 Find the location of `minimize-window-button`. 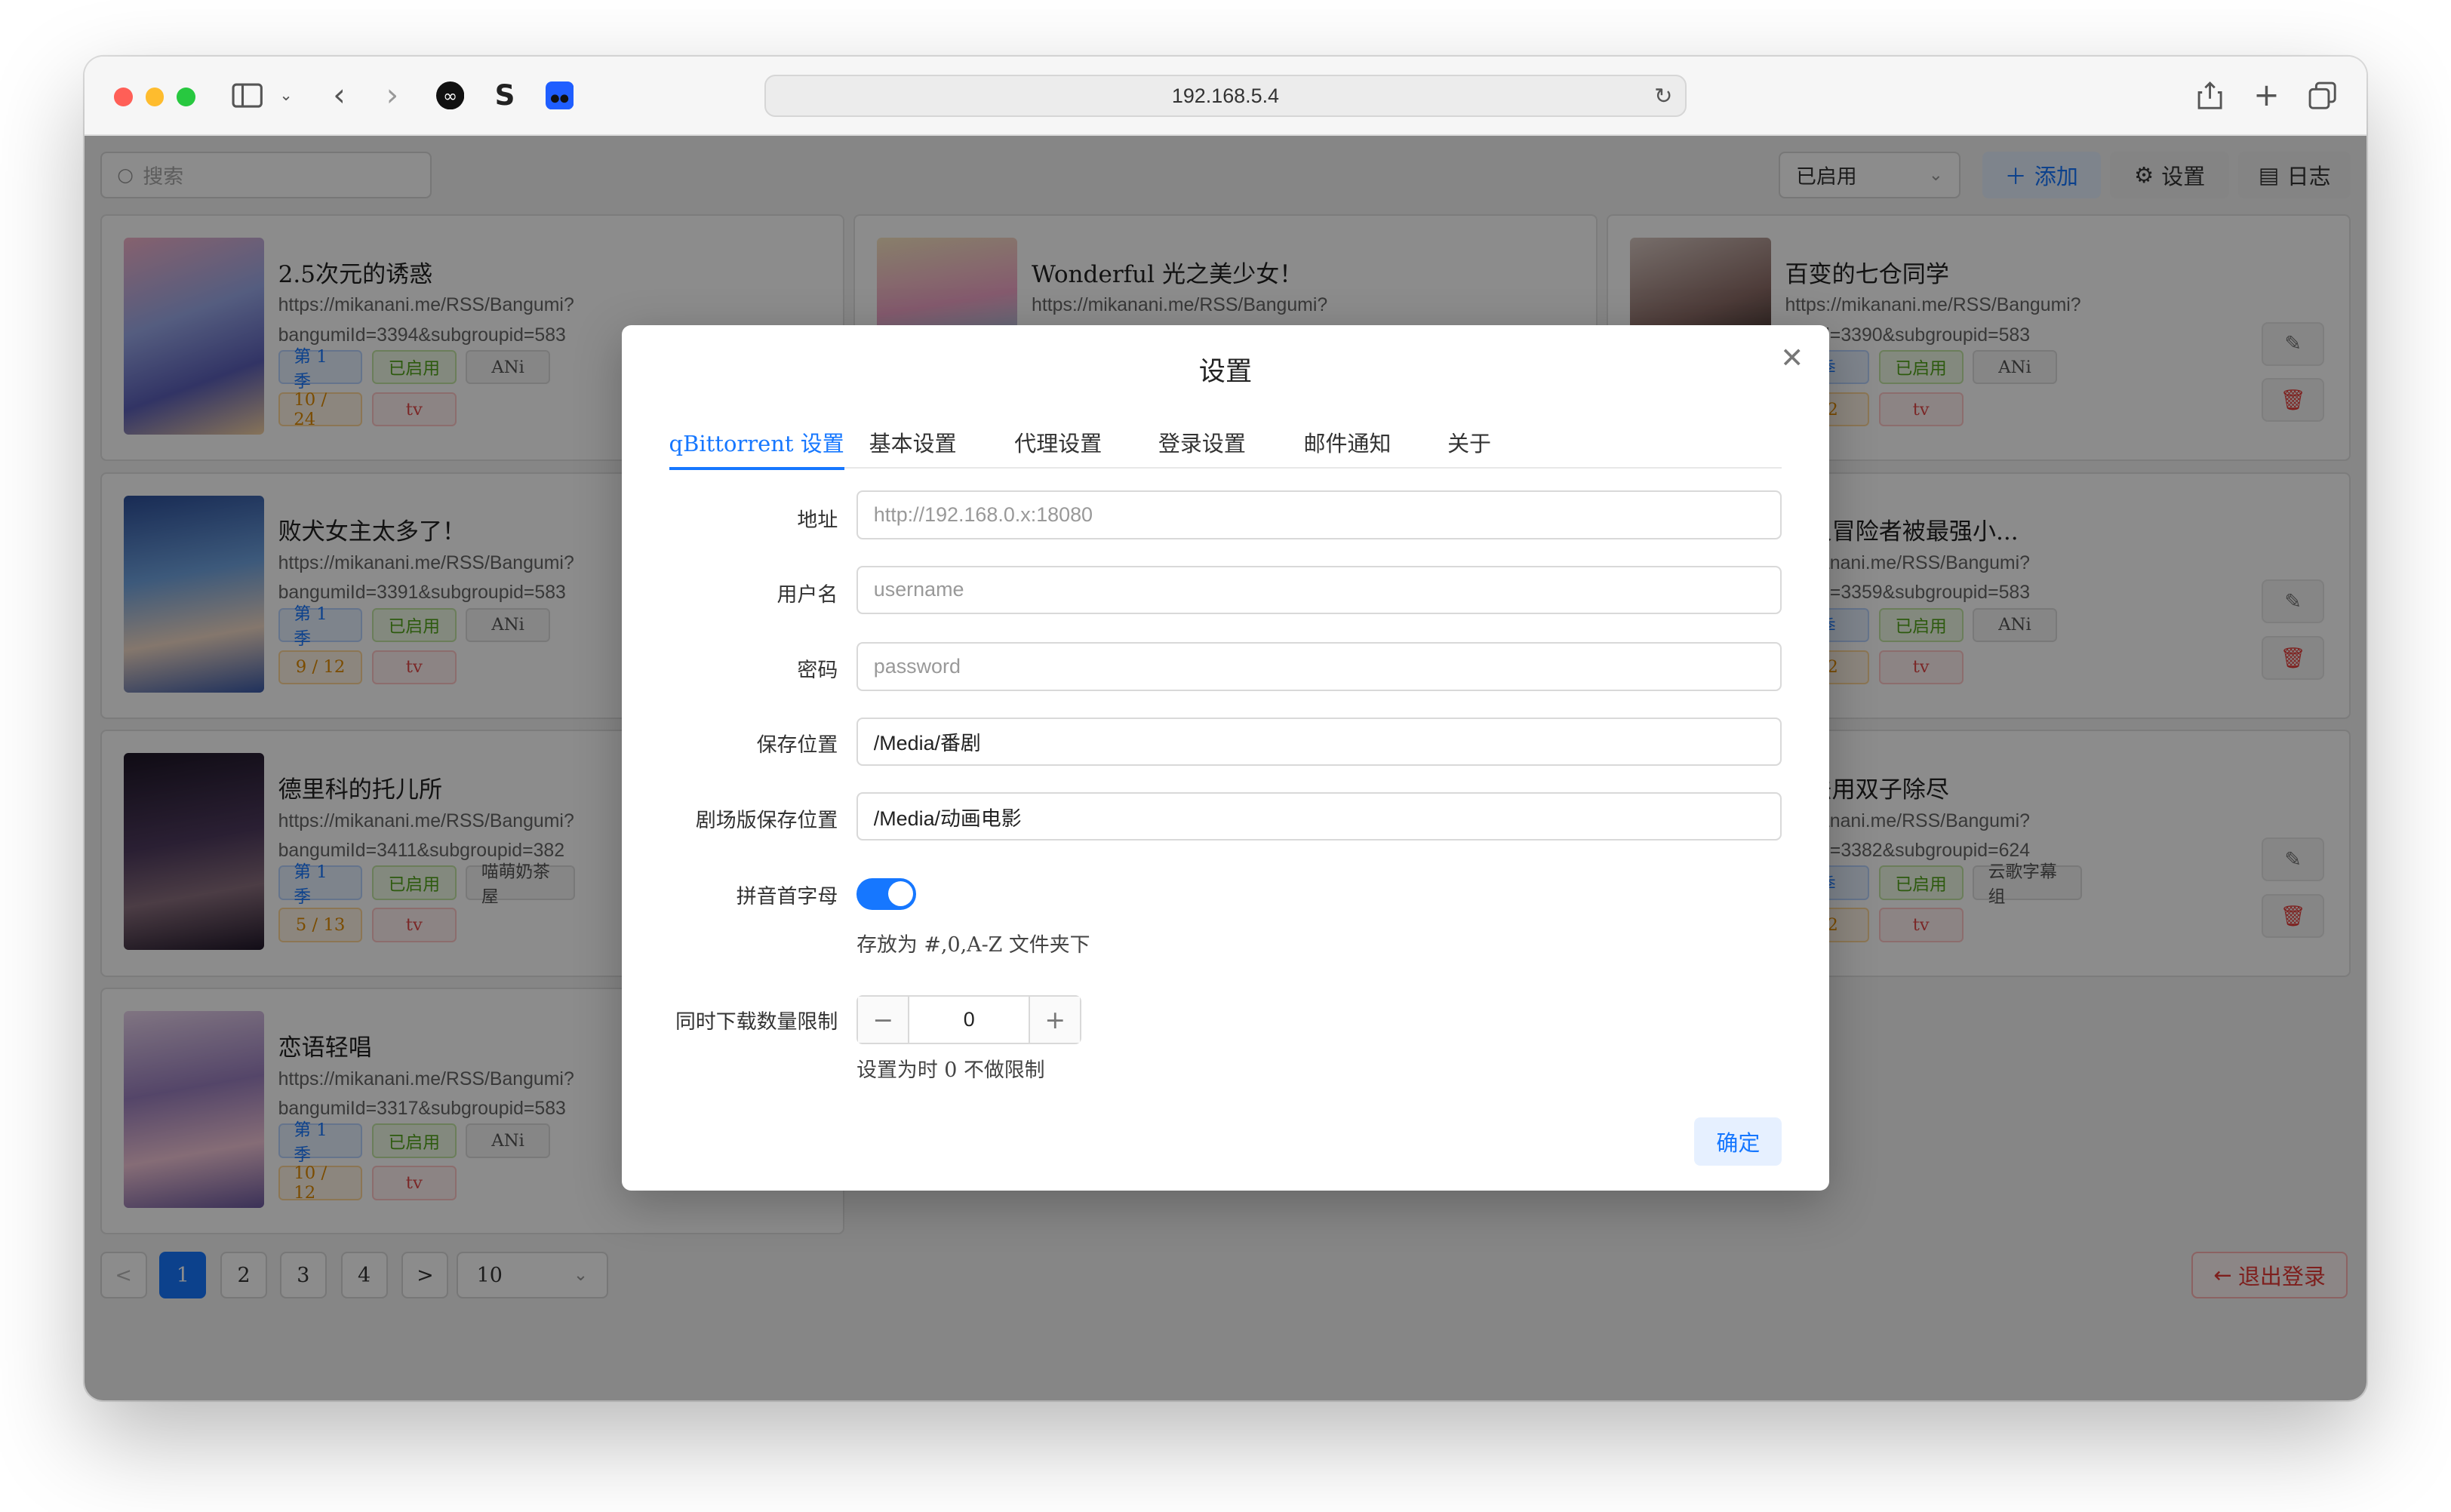

minimize-window-button is located at coordinates (155, 96).